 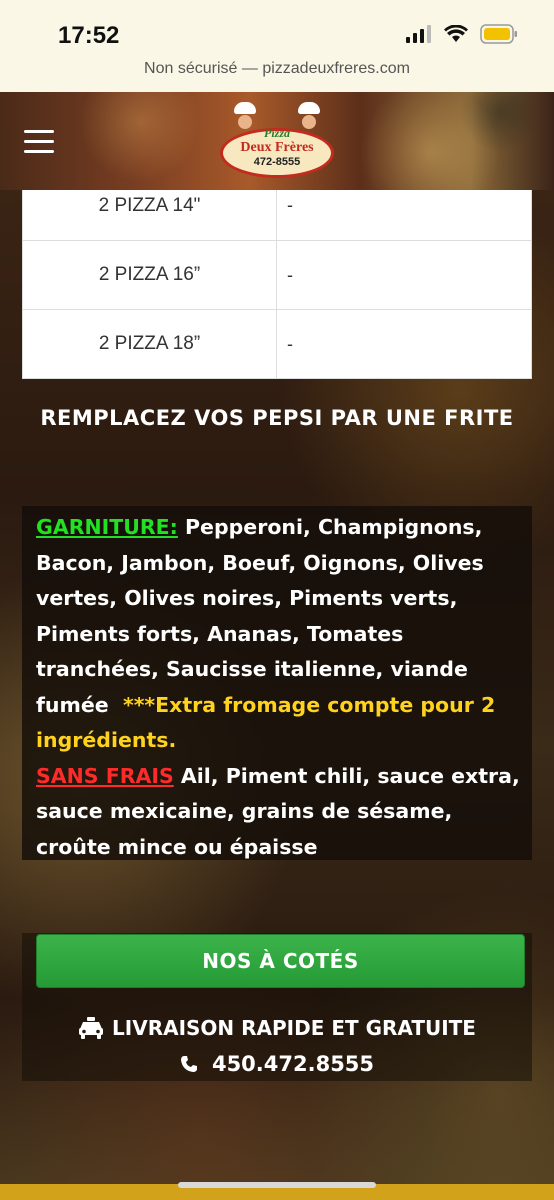 I want to click on status-icons, so click(x=462, y=34).